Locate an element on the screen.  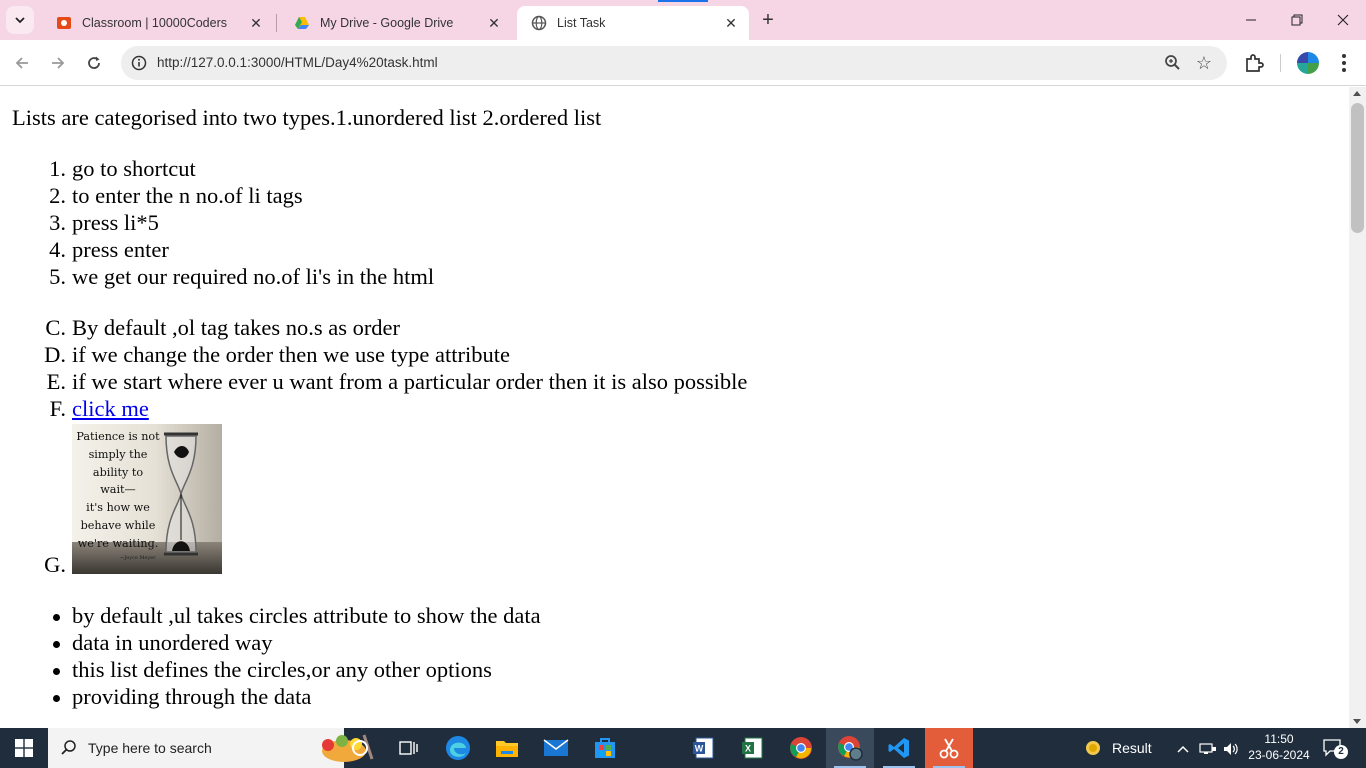
list-item-text: to enter the n no.of li tags is located at coordinates (187, 195).